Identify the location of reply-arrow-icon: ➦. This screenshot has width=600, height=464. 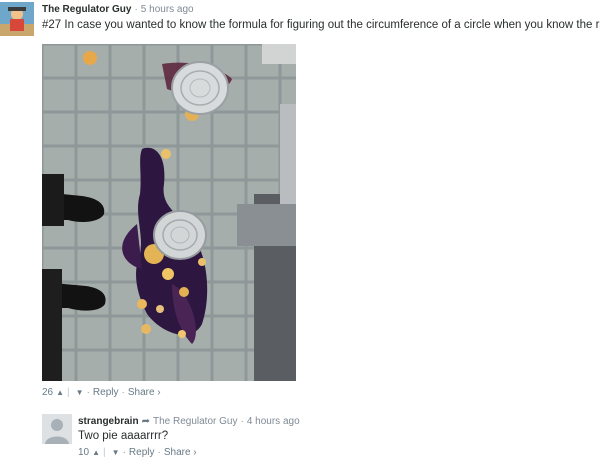
(145, 421).